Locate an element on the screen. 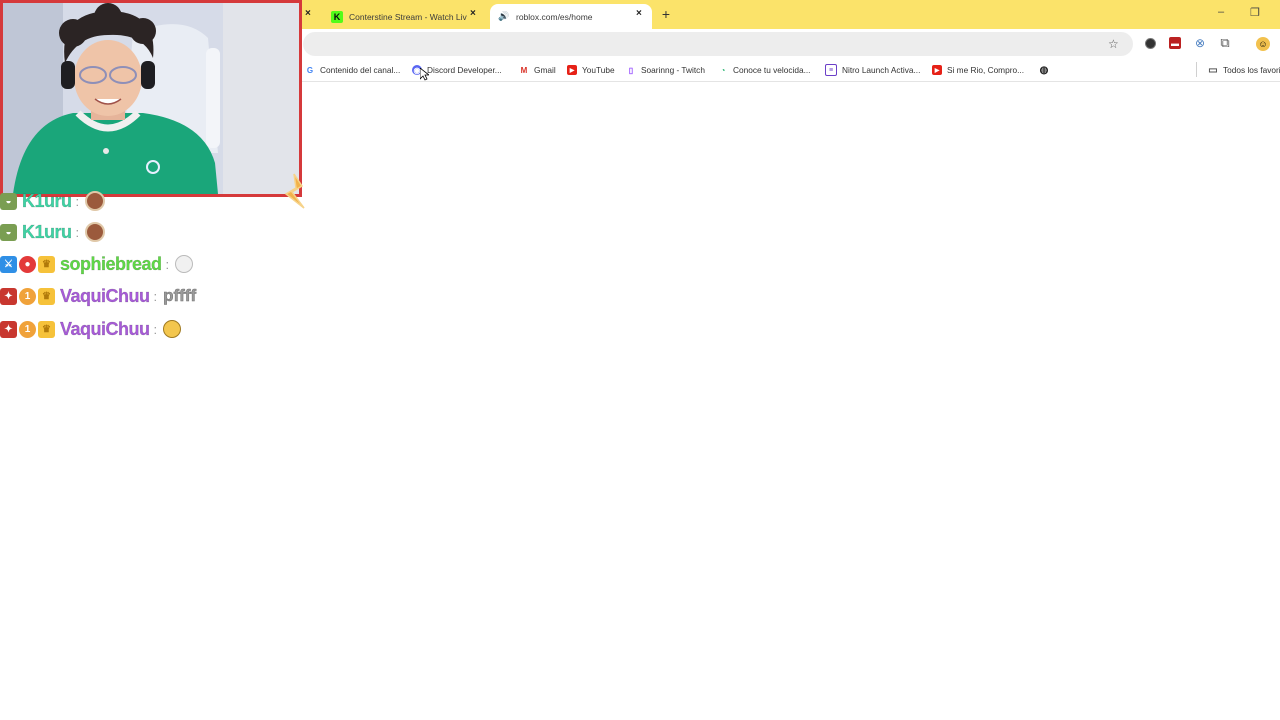 This screenshot has width=1280, height=720. twitch-icon: ▯ is located at coordinates (631, 70).